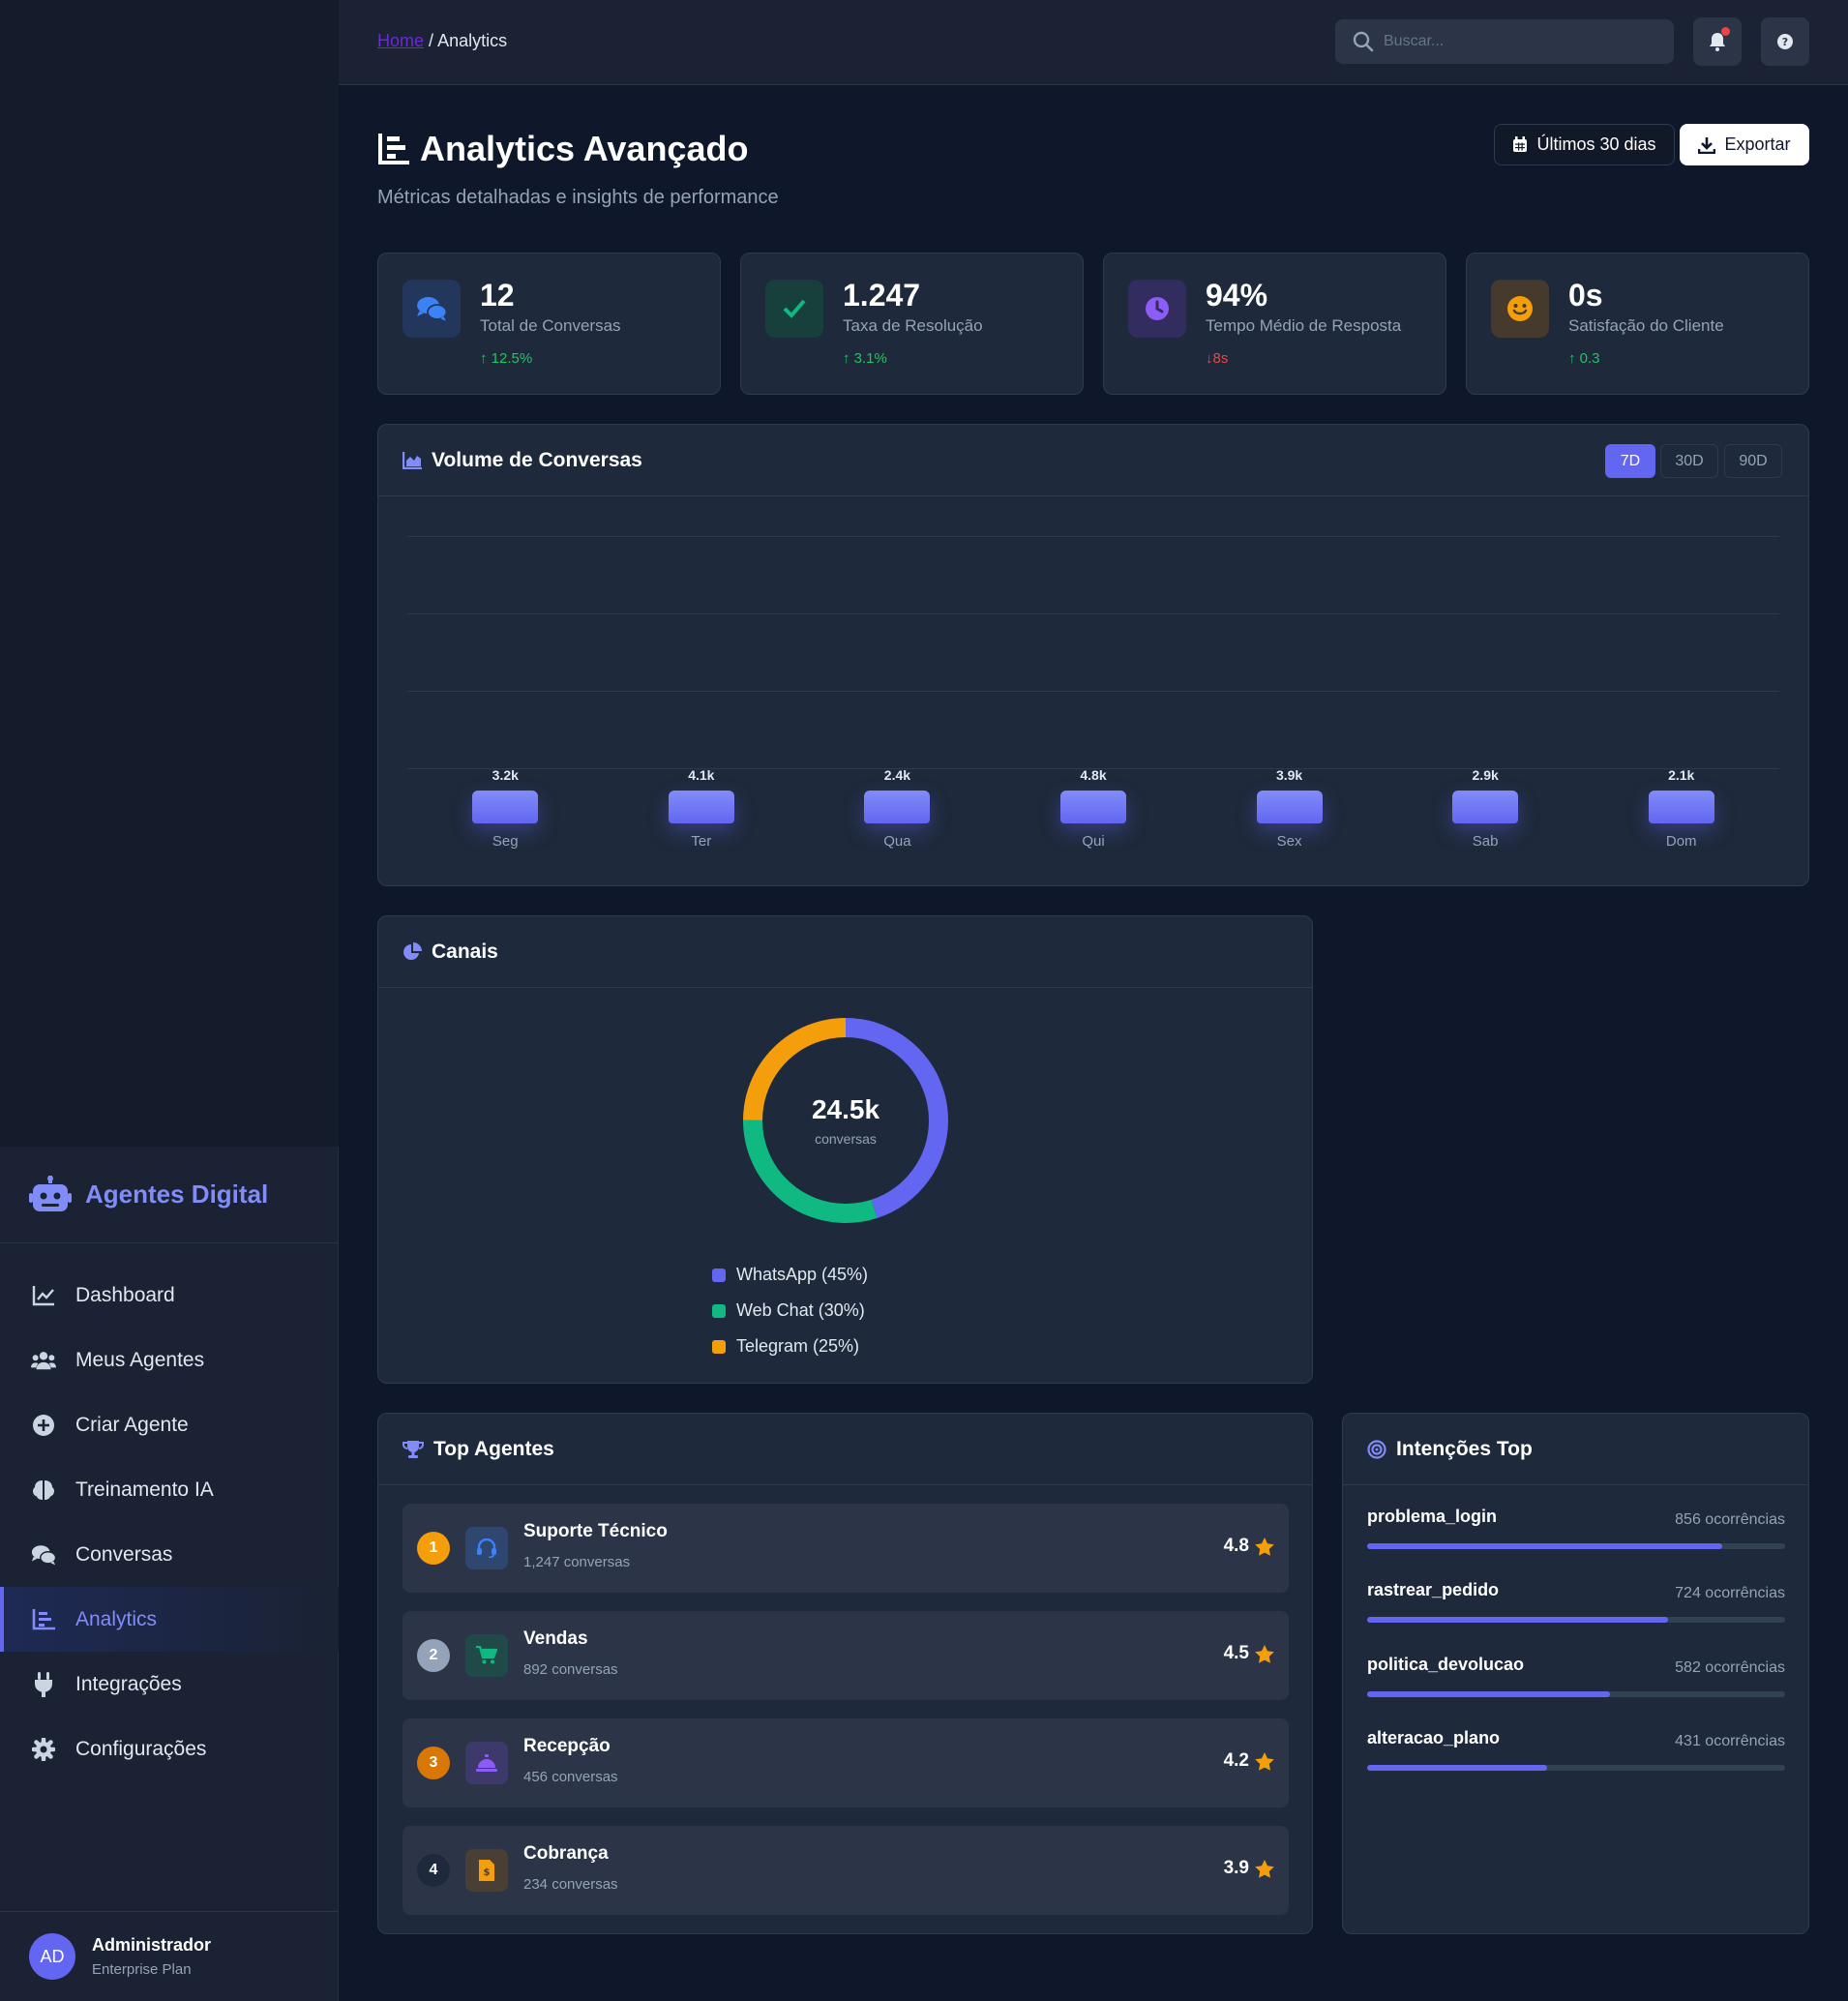 This screenshot has width=1848, height=2001. Describe the element at coordinates (1093, 42) in the screenshot. I see `topbar: Home / Analytics ?` at that location.